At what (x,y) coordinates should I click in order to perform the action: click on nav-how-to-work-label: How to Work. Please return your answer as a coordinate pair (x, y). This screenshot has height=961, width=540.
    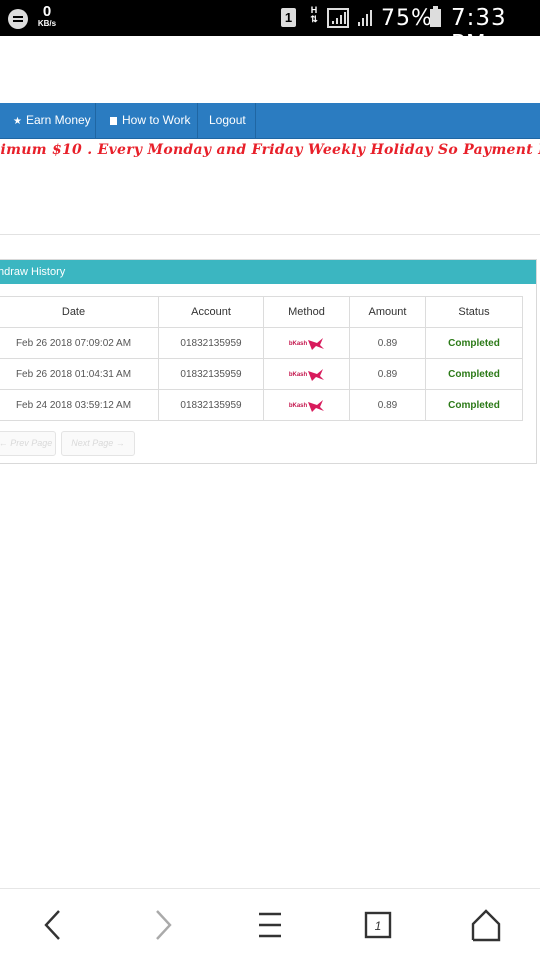
    Looking at the image, I should click on (156, 120).